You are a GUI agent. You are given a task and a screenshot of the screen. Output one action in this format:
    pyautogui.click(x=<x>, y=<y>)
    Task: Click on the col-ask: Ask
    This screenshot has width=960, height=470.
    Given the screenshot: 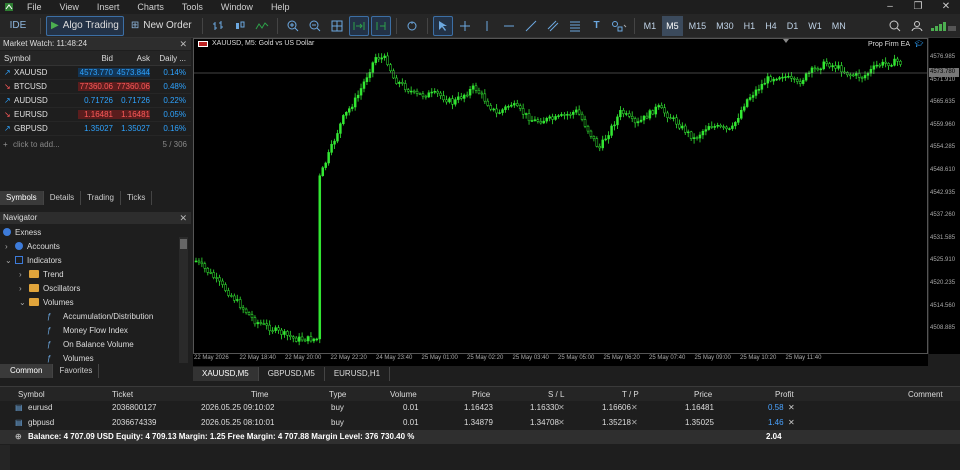 What is the action you would take?
    pyautogui.click(x=131, y=58)
    